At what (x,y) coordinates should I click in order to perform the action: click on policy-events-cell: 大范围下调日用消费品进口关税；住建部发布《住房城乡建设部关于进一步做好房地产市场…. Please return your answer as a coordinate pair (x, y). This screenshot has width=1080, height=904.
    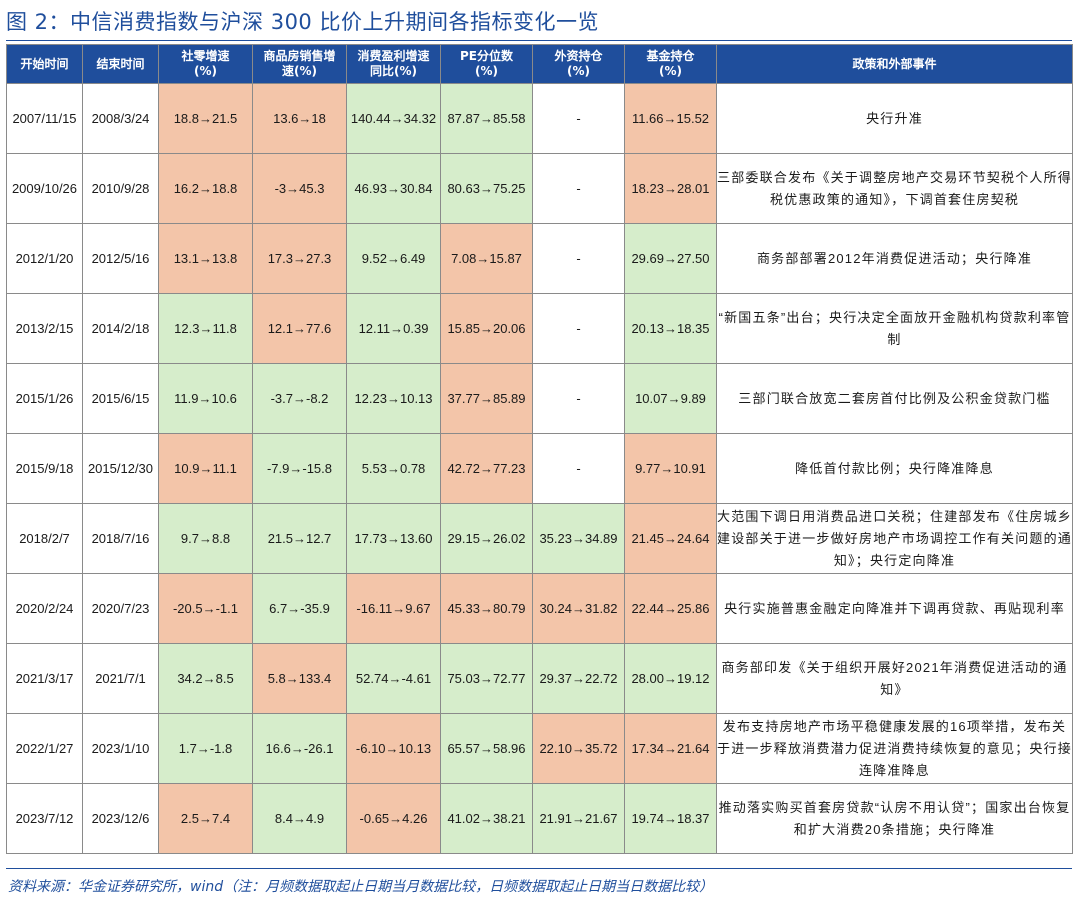
    Looking at the image, I should click on (894, 538).